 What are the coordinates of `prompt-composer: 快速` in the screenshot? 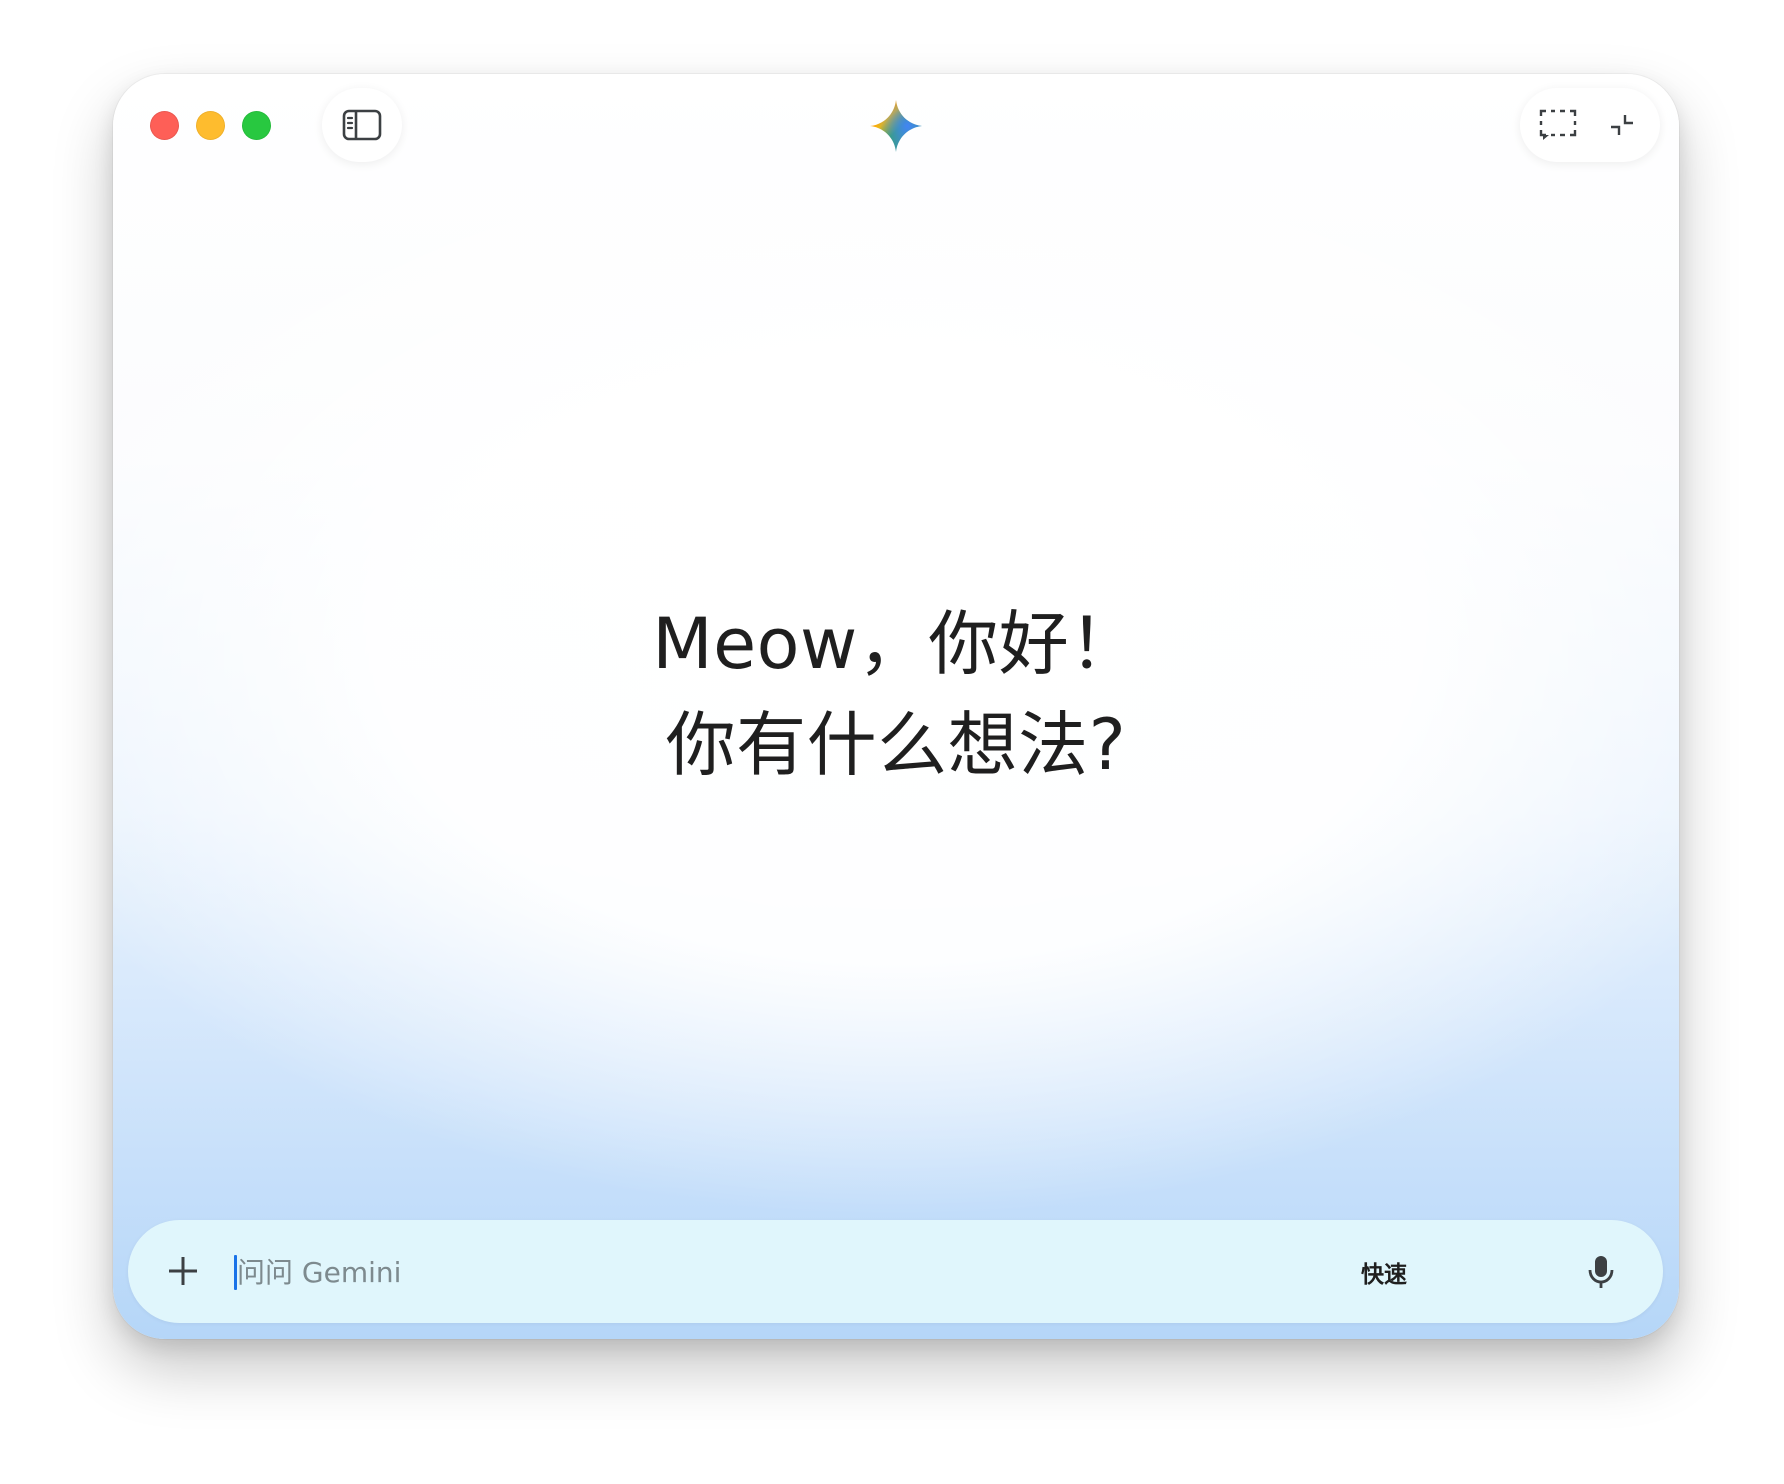 It's located at (895, 1271).